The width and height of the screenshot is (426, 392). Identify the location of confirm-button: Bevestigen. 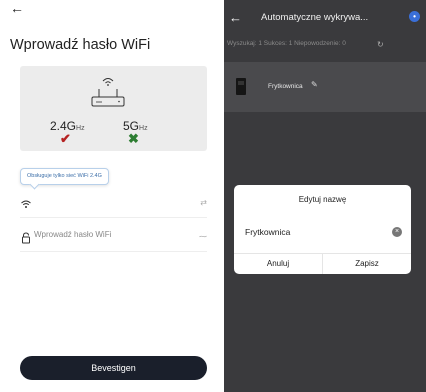
(113, 368).